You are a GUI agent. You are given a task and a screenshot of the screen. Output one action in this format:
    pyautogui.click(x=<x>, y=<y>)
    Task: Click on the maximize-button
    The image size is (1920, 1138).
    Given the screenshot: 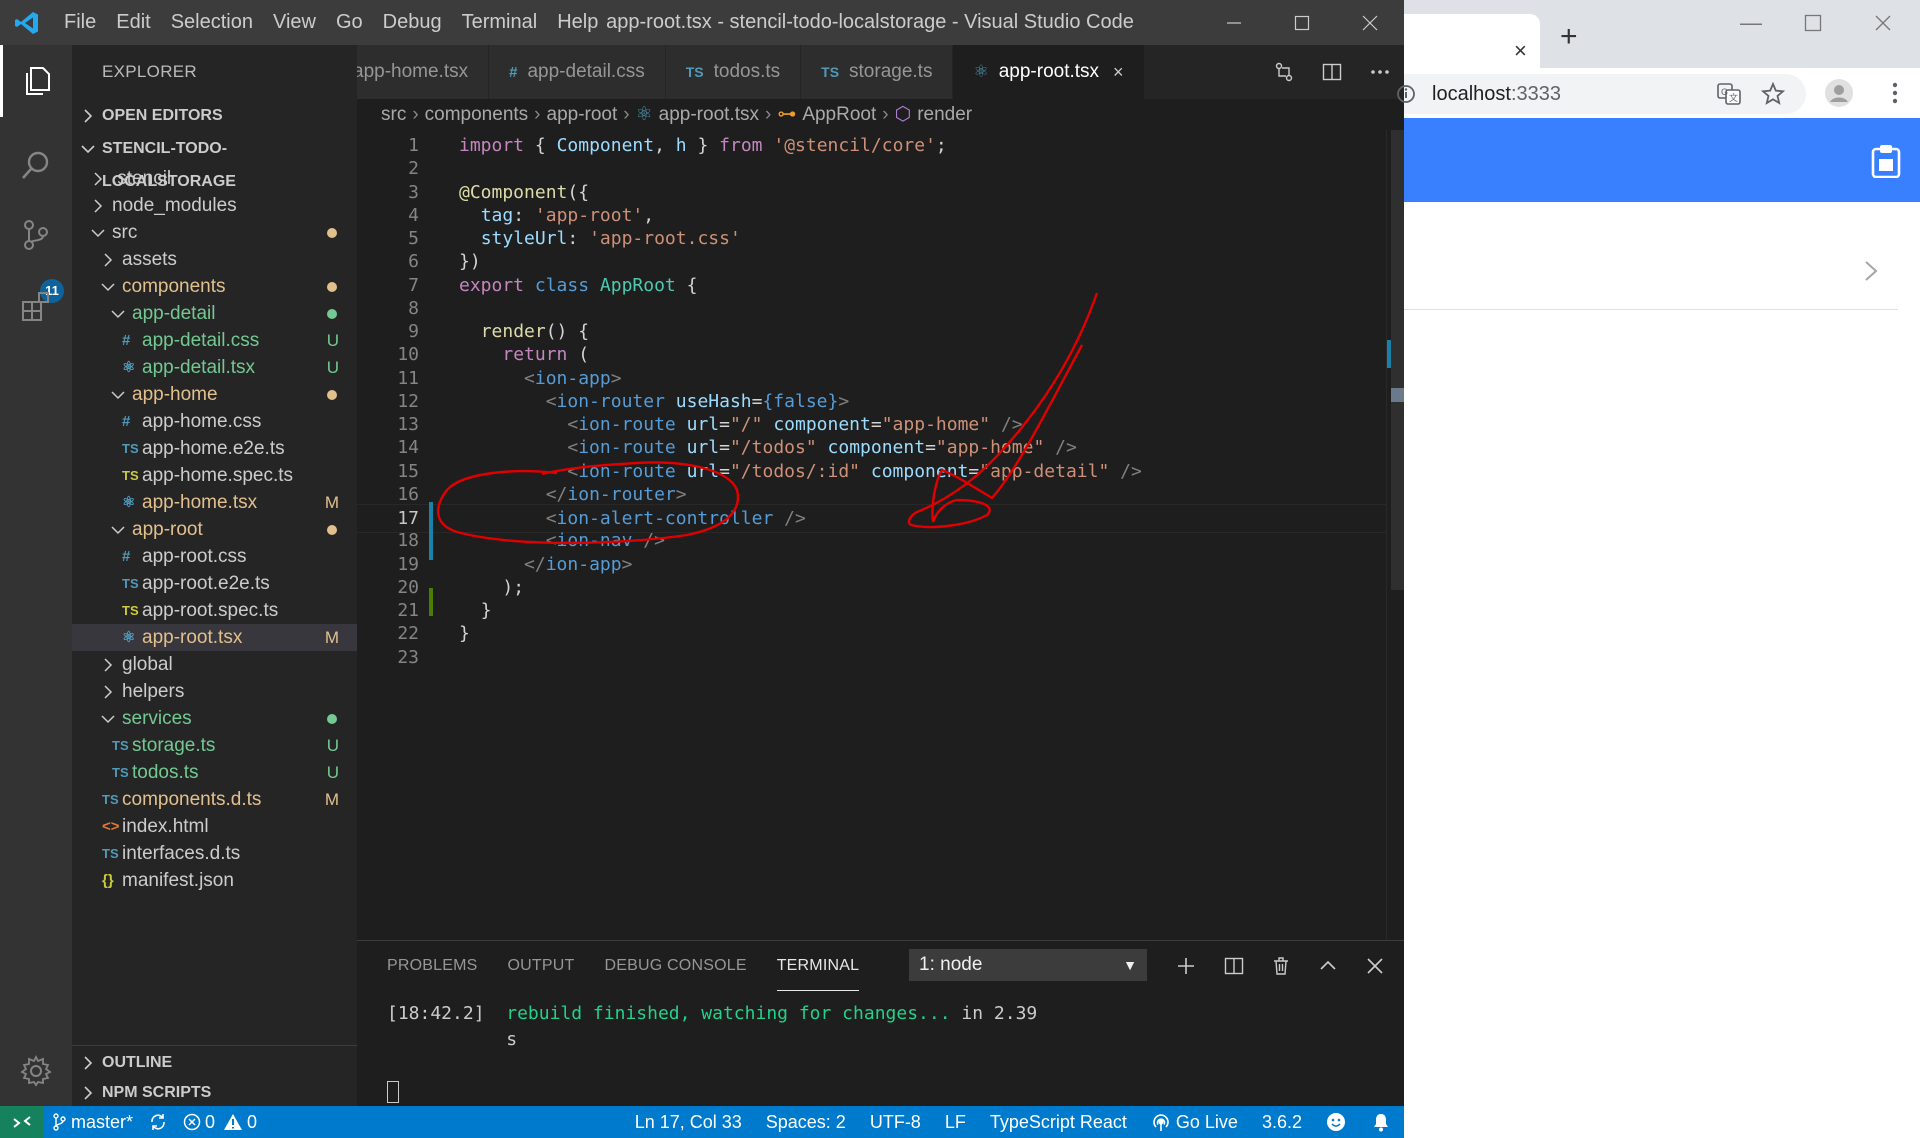 What is the action you would take?
    pyautogui.click(x=1302, y=22)
    